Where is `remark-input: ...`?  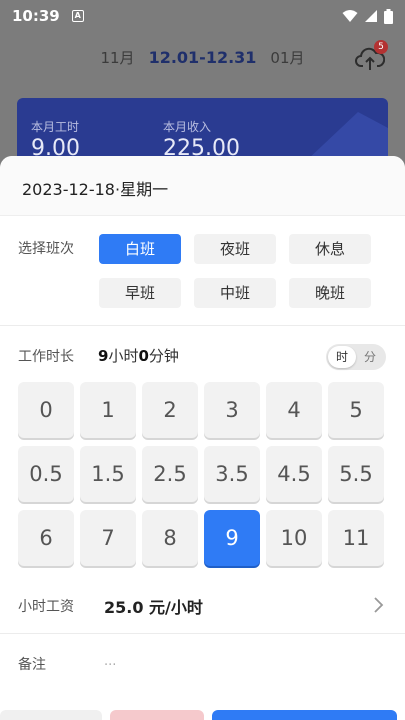
remark-input: ... is located at coordinates (110, 661).